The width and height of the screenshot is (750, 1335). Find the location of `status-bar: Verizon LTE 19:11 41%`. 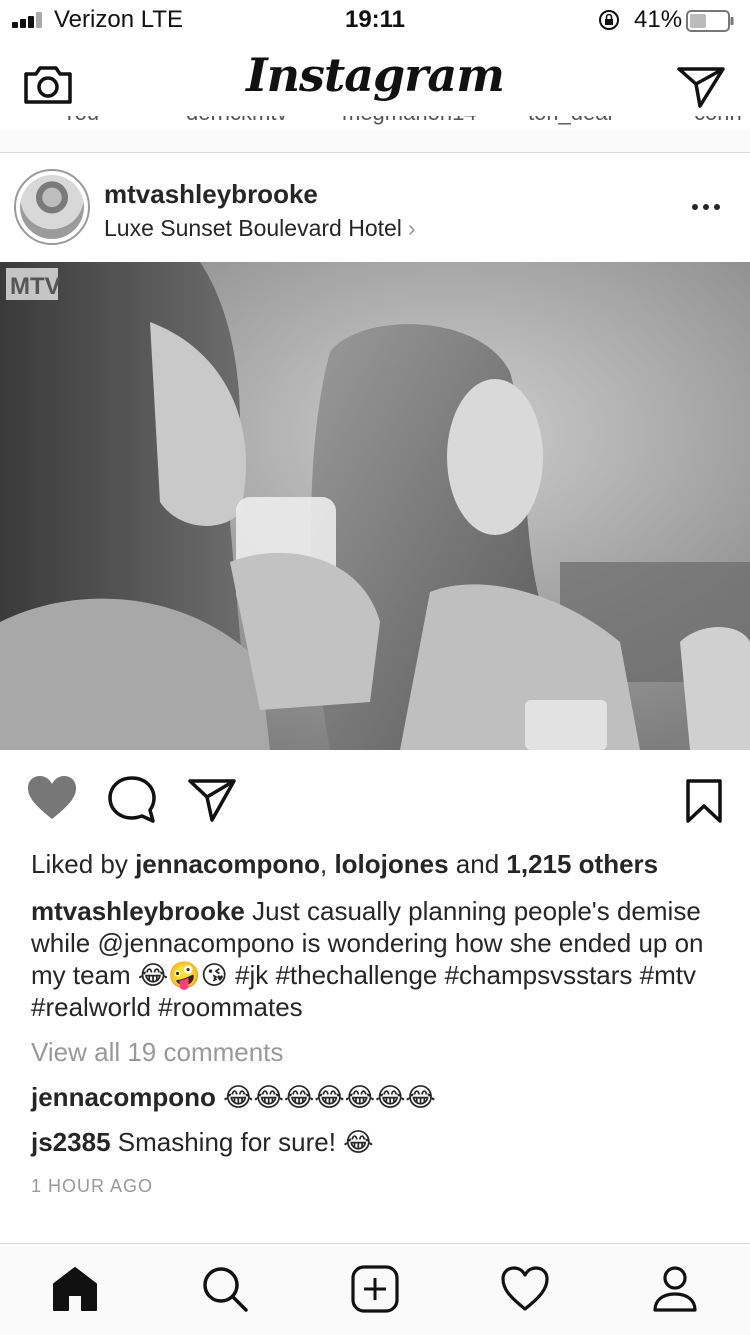

status-bar: Verizon LTE 19:11 41% is located at coordinates (375, 20).